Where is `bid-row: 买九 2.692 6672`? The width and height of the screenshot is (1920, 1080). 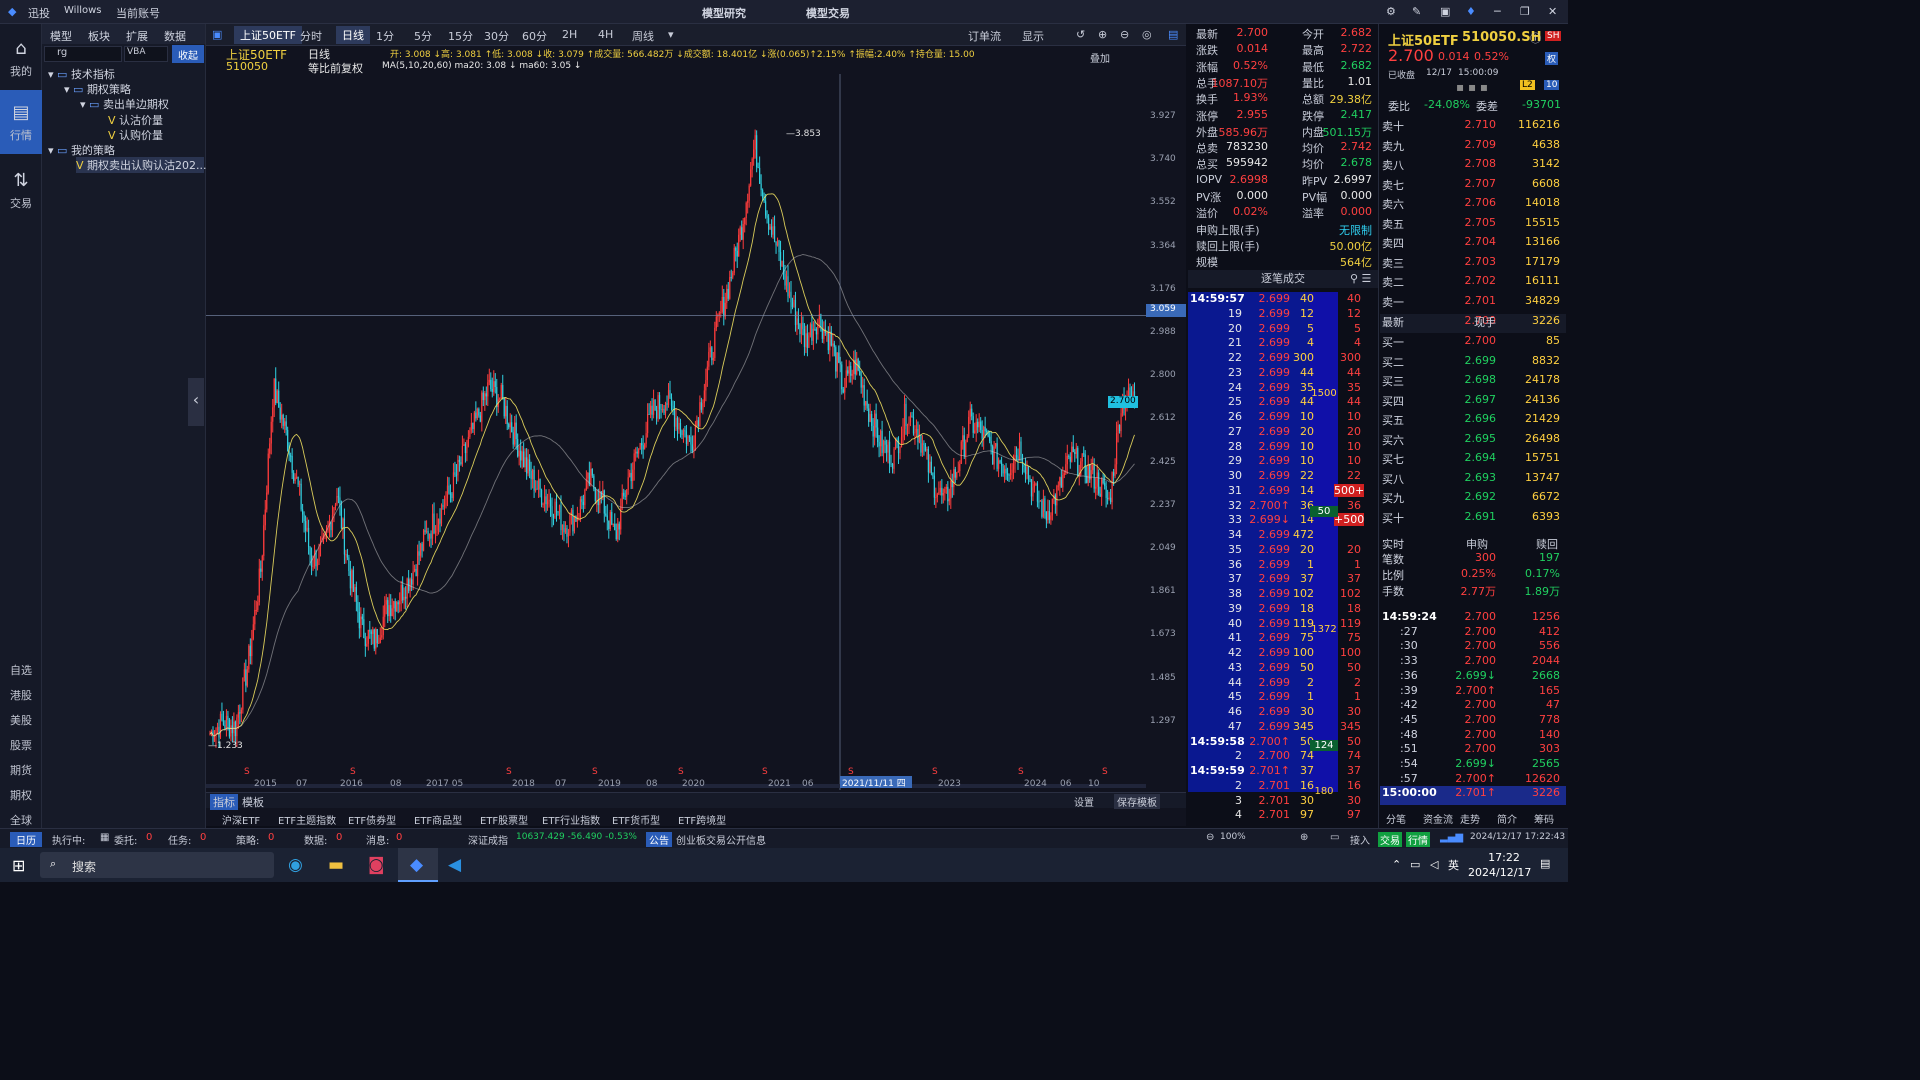 bid-row: 买九 2.692 6672 is located at coordinates (1473, 499).